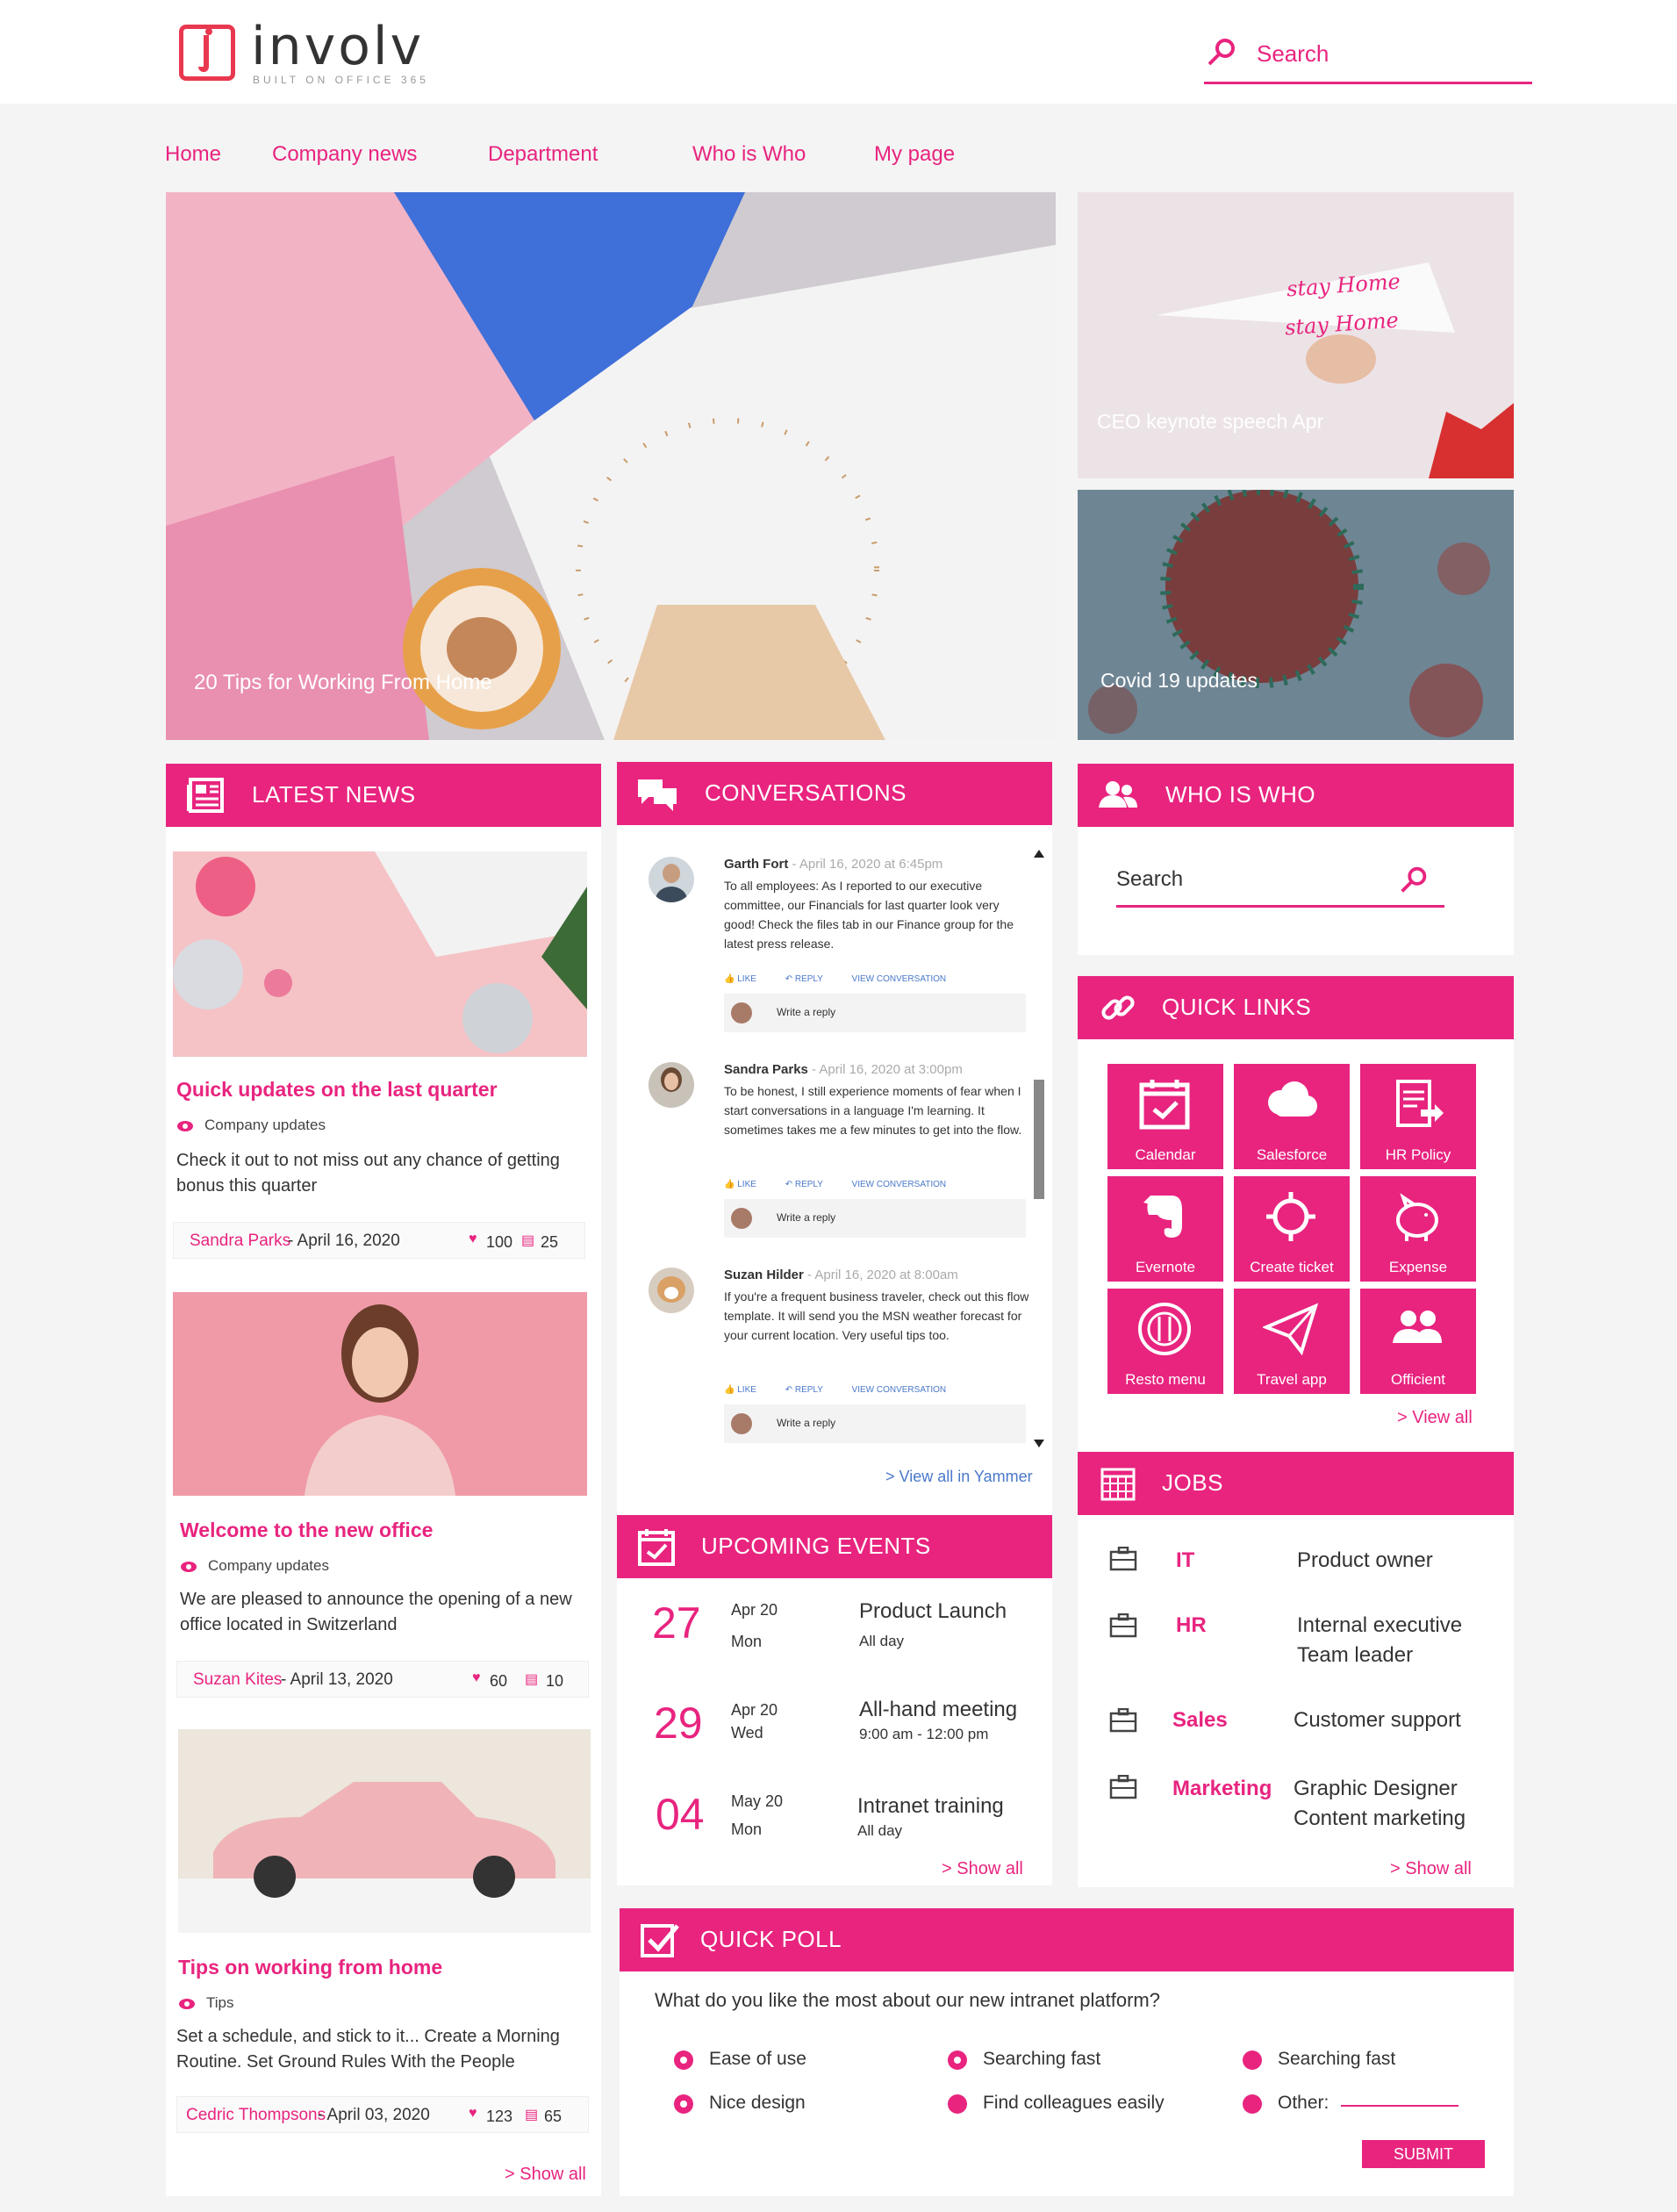 The image size is (1677, 2212). I want to click on quick-link-calendar: Calendar, so click(1165, 1116).